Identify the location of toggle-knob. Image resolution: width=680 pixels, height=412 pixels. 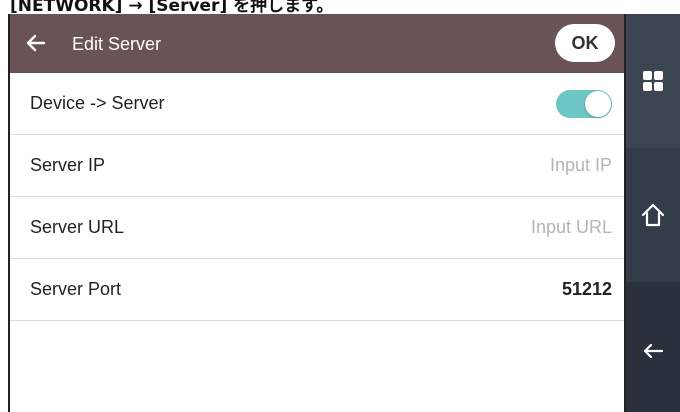
(598, 104).